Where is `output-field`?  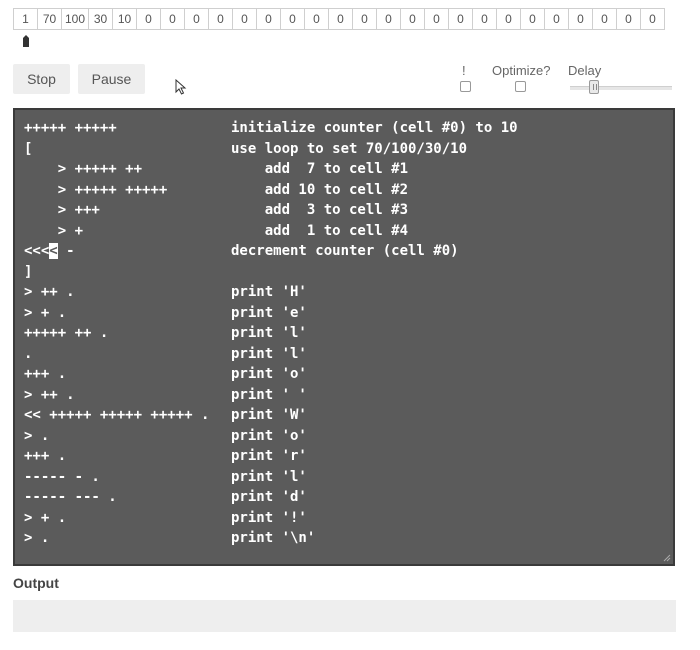 output-field is located at coordinates (344, 616).